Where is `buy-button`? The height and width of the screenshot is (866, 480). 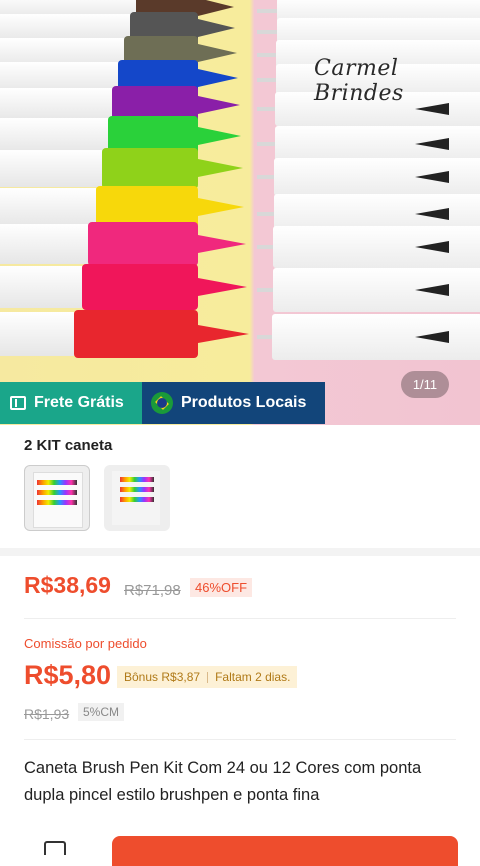
buy-button is located at coordinates (285, 851).